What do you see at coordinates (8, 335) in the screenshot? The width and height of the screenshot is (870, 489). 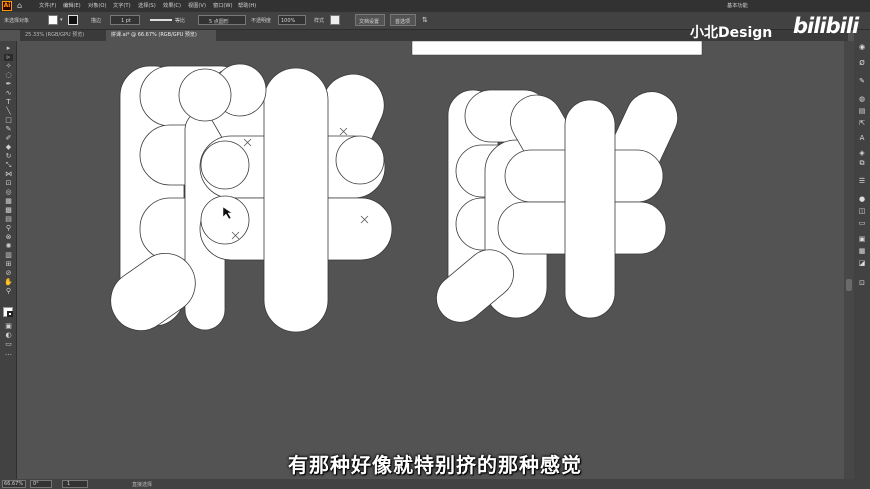 I see `draw-mode-icon: ◐` at bounding box center [8, 335].